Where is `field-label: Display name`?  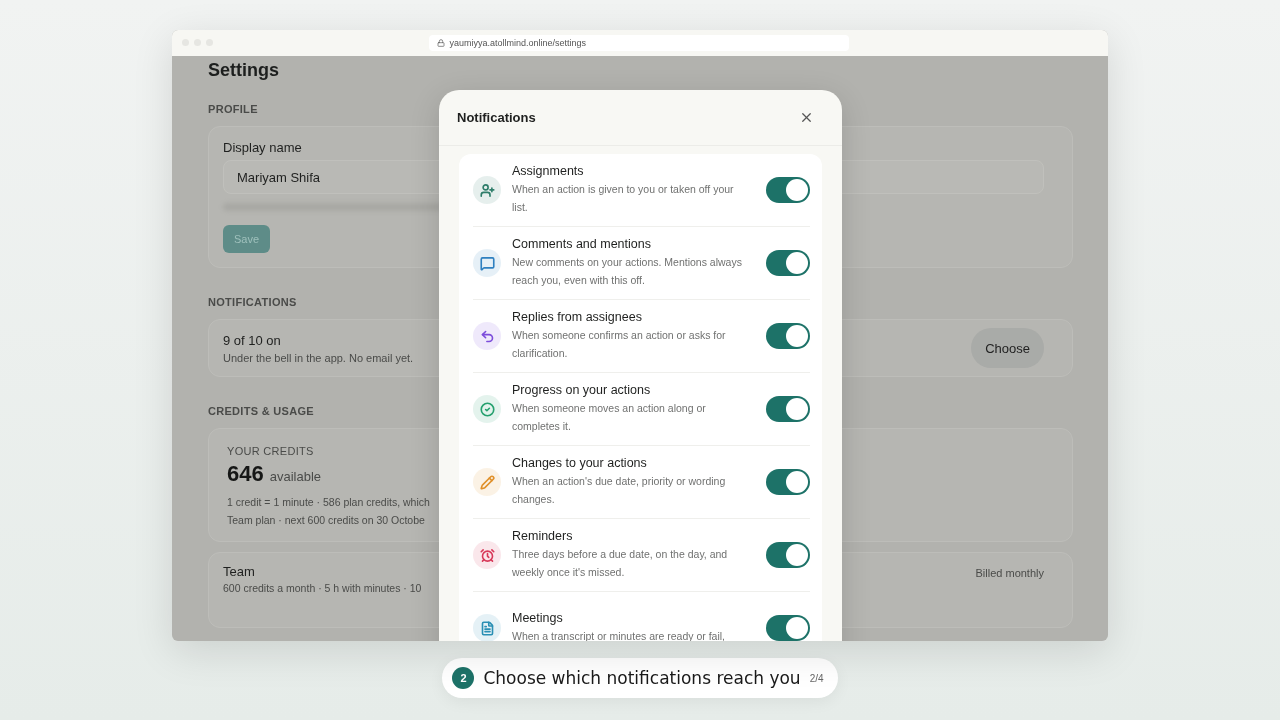 field-label: Display name is located at coordinates (263, 147).